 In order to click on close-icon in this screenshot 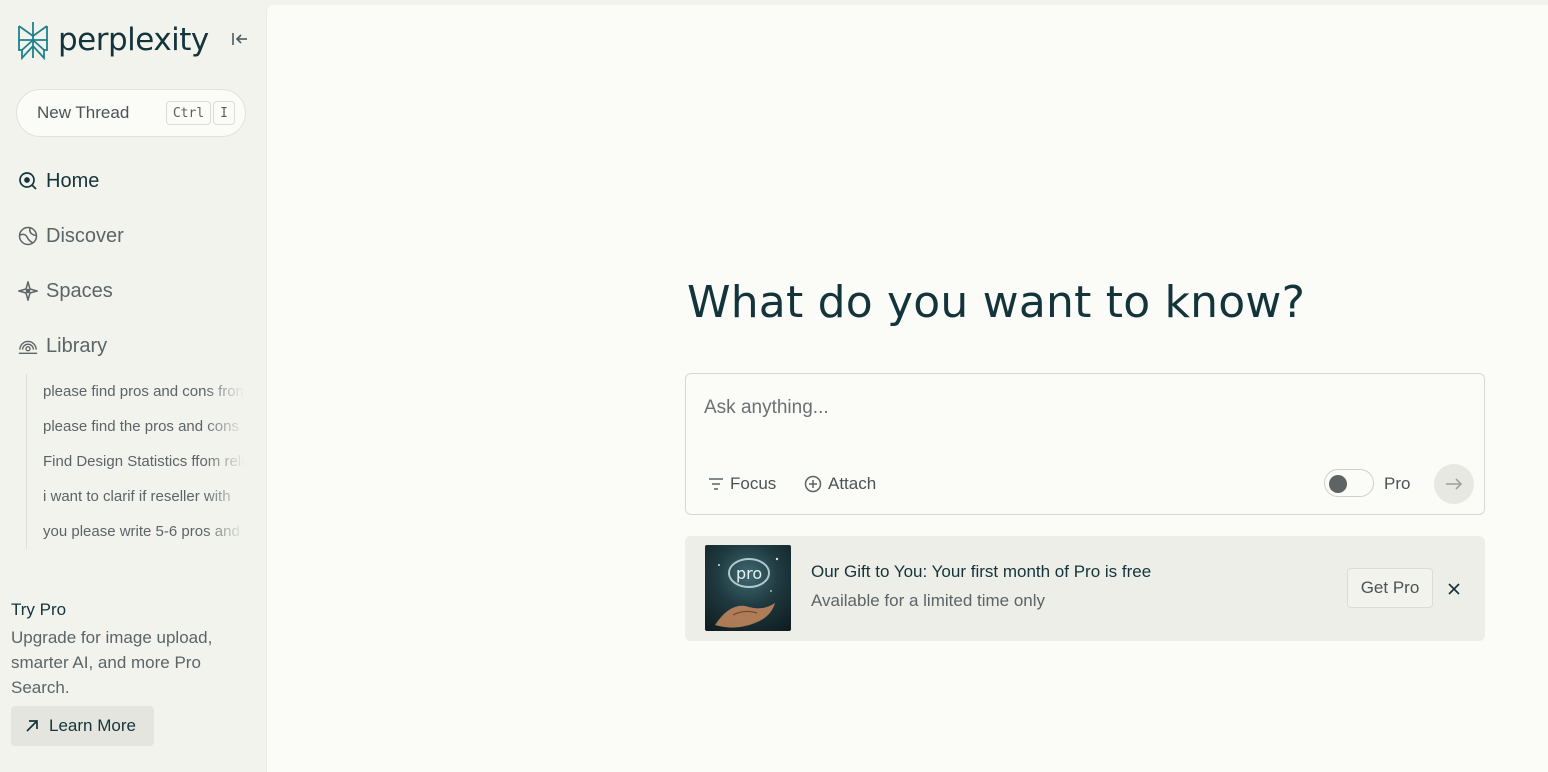, I will do `click(1454, 589)`.